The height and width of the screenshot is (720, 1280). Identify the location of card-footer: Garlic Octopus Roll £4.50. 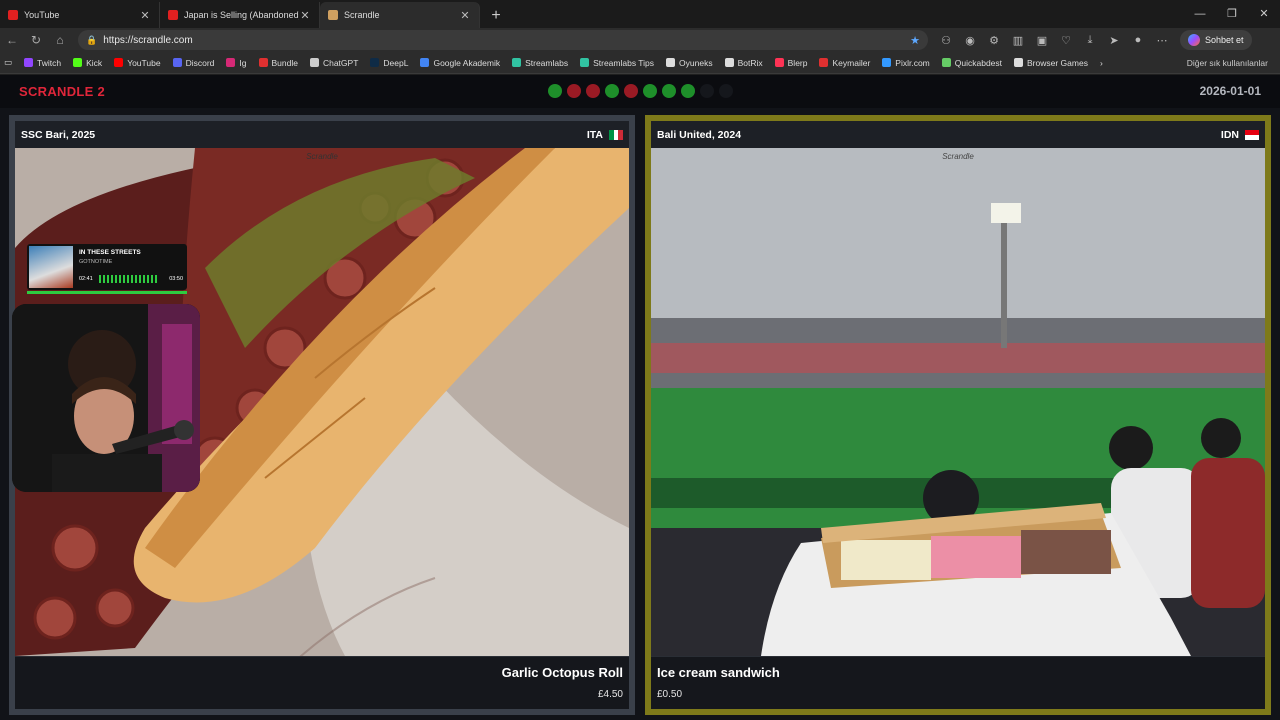
(322, 683).